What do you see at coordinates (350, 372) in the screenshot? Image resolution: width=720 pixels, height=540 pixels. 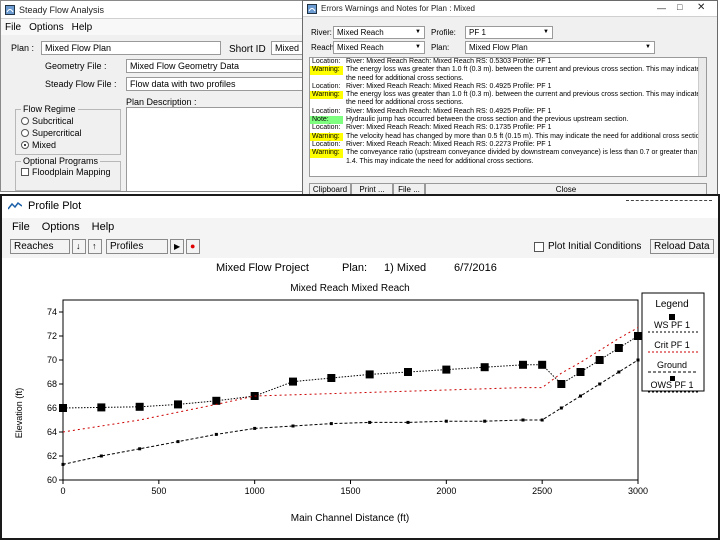 I see `ws-line` at bounding box center [350, 372].